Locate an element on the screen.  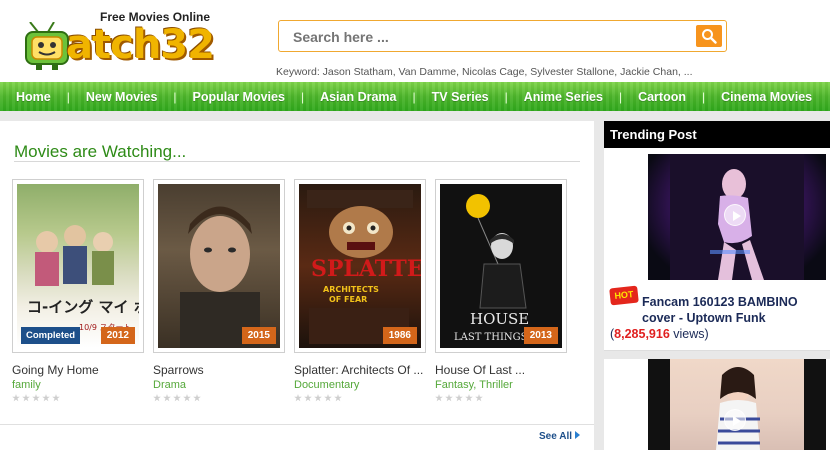
svg-text: SPLATTER is located at coordinates (366, 269).